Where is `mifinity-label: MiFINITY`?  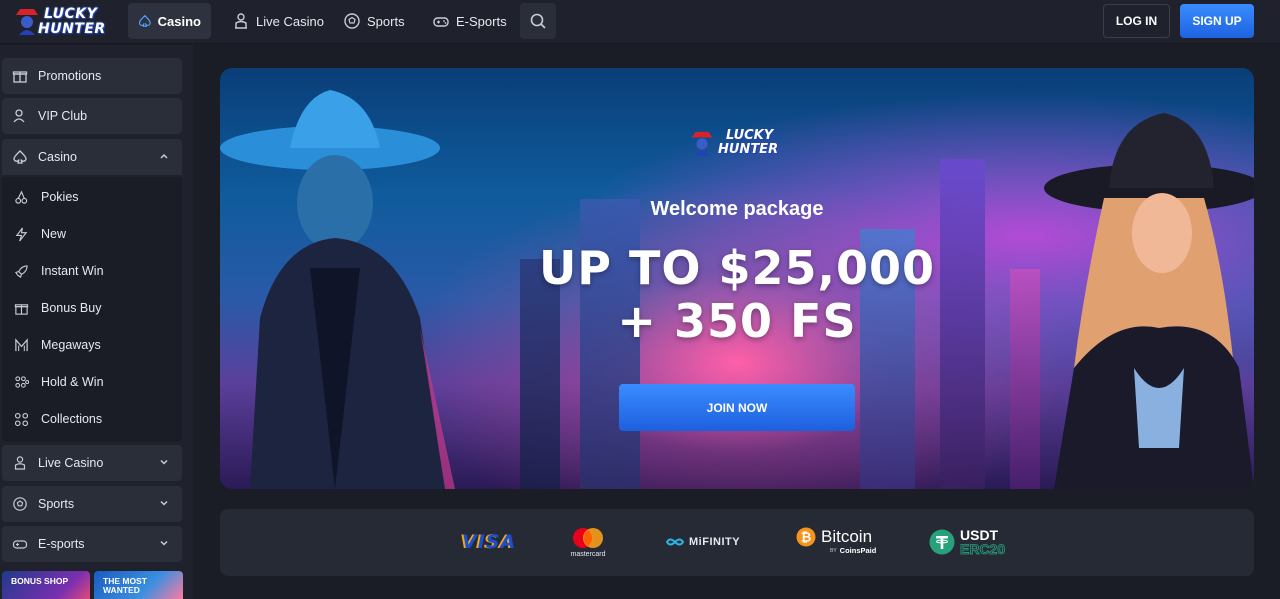 mifinity-label: MiFINITY is located at coordinates (715, 542).